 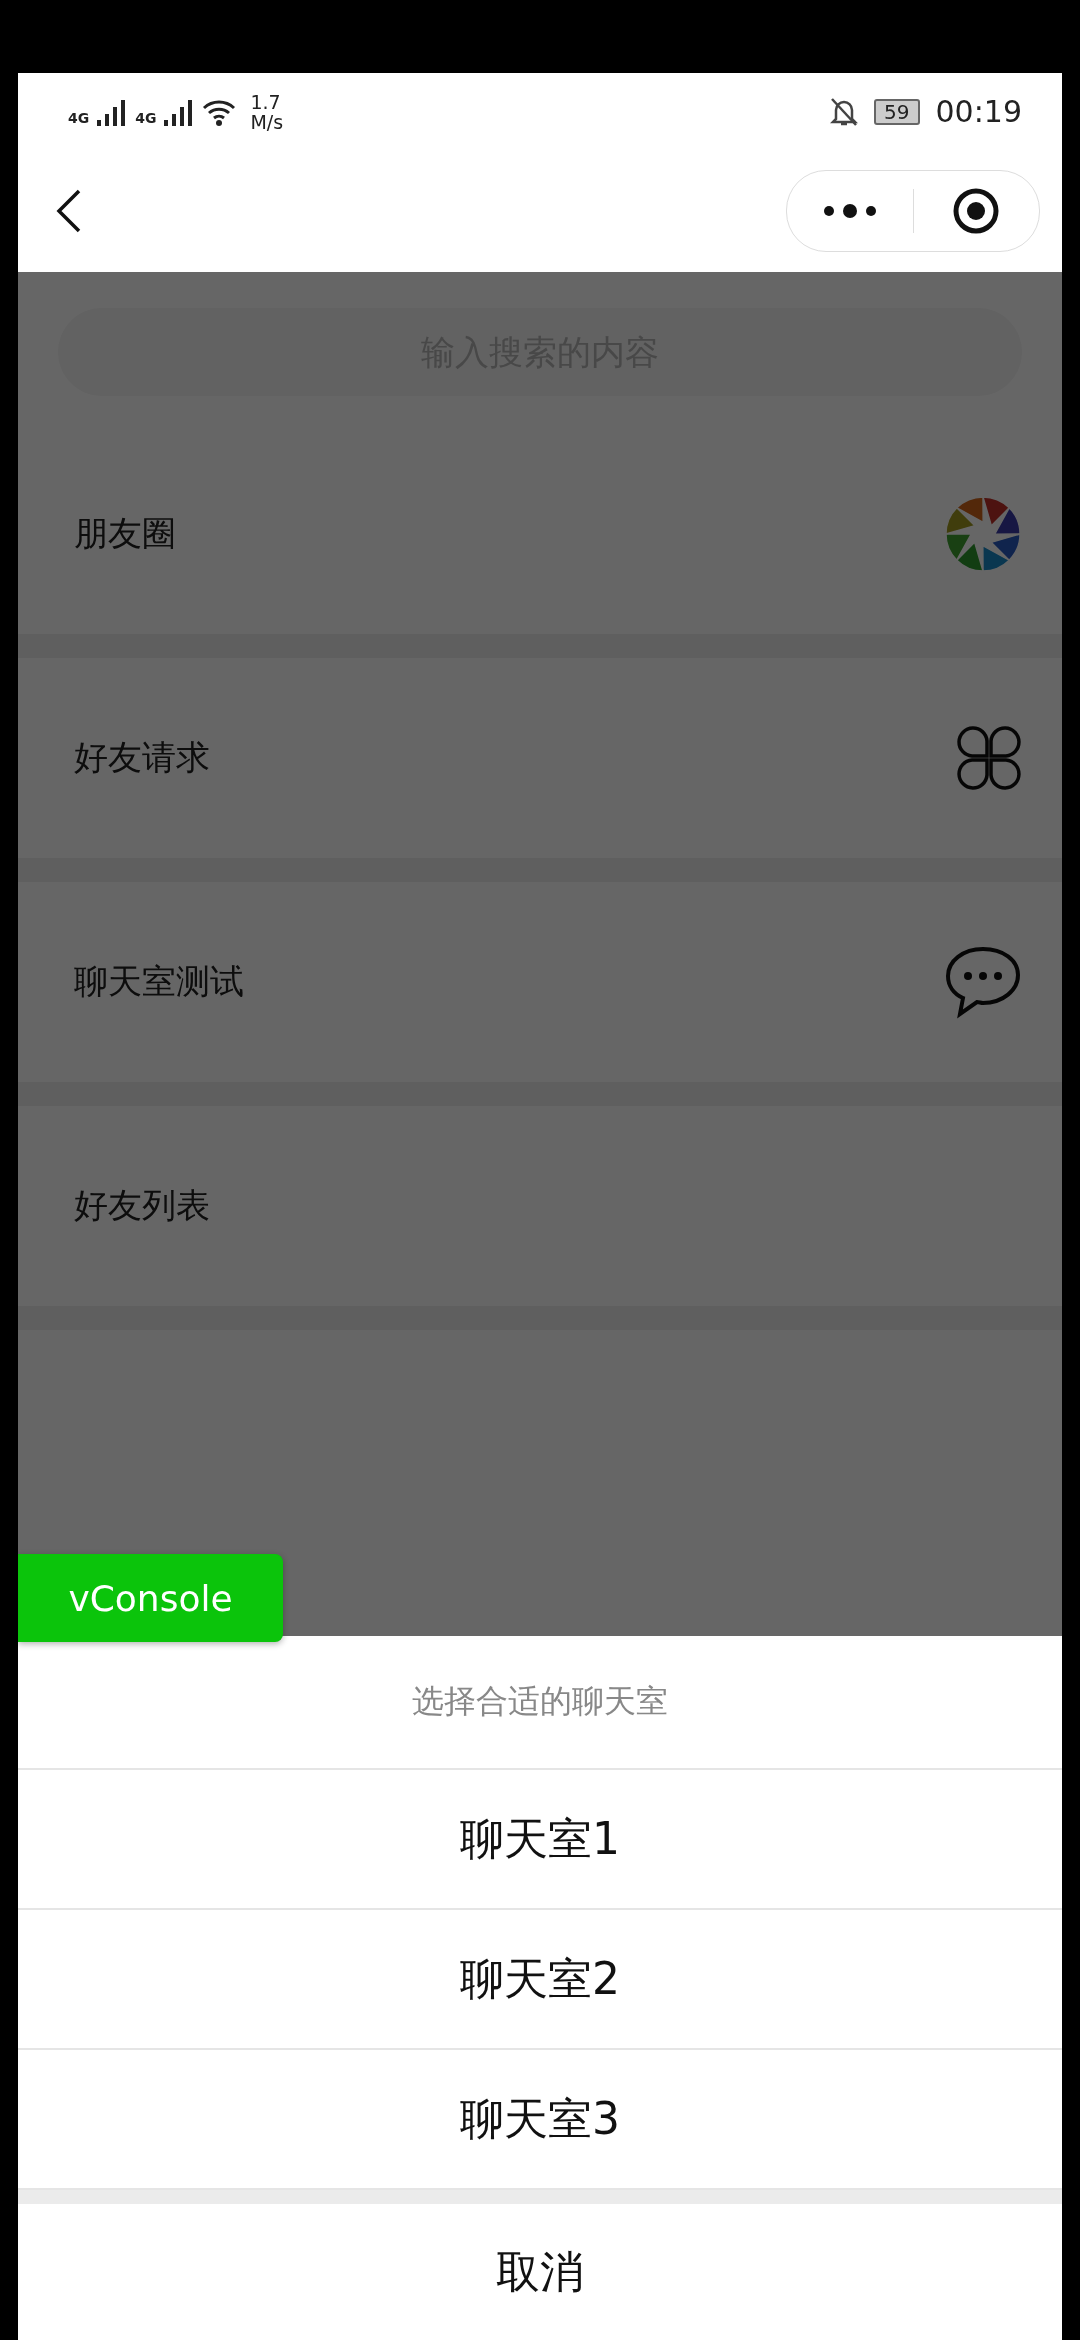 What do you see at coordinates (849, 211) in the screenshot?
I see `more-dots-icon` at bounding box center [849, 211].